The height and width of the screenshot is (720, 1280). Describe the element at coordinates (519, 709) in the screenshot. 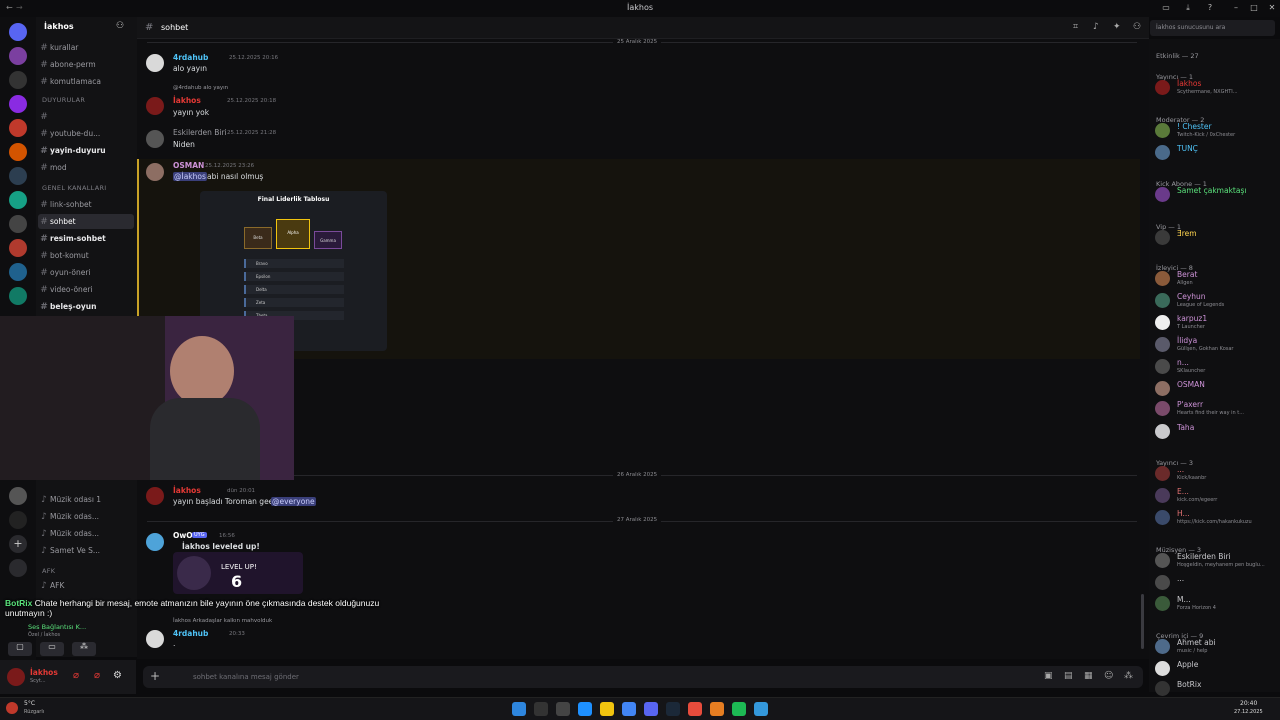

I see `start-icon` at that location.